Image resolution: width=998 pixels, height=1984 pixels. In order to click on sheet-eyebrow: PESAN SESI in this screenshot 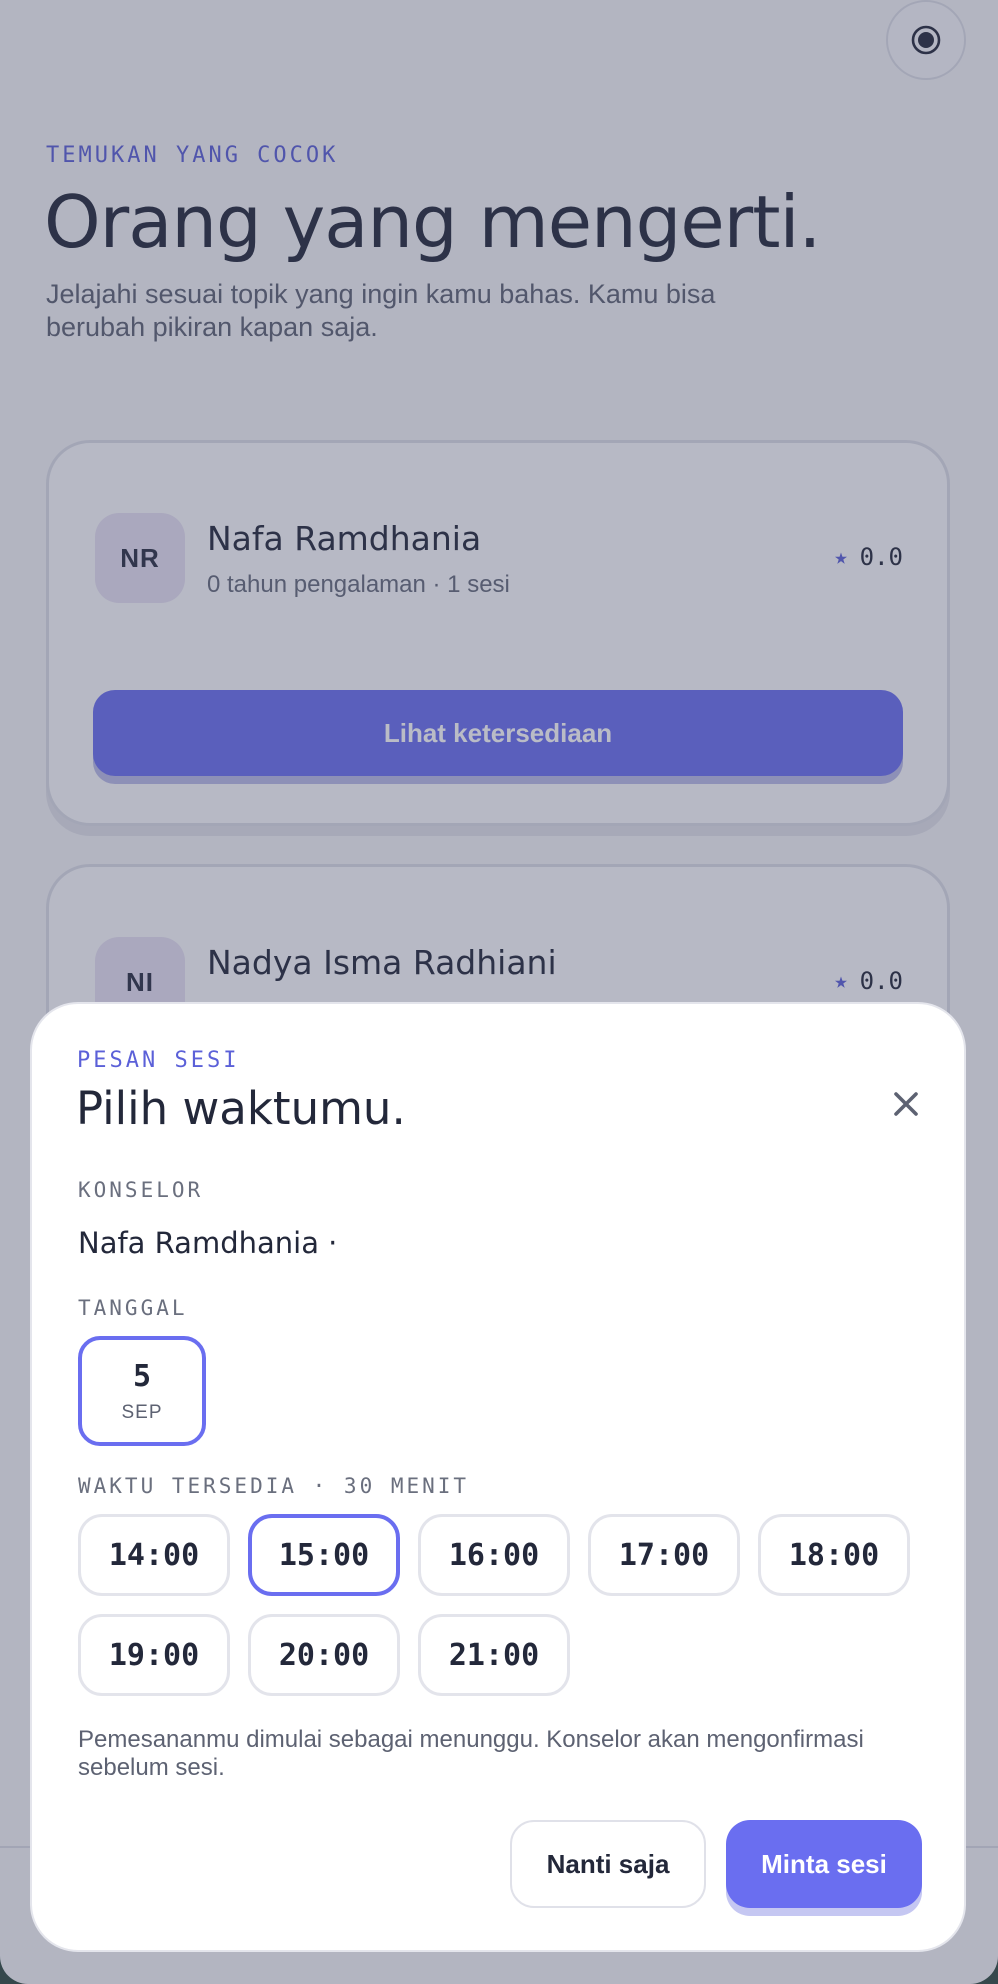, I will do `click(158, 1060)`.